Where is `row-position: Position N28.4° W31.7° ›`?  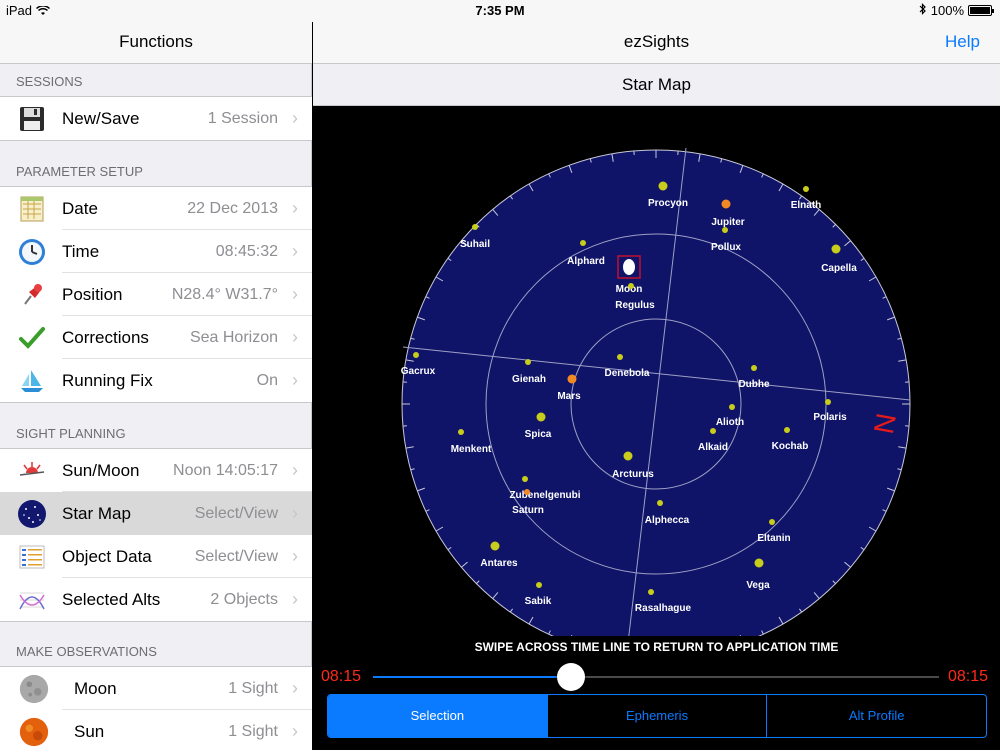 row-position: Position N28.4° W31.7° › is located at coordinates (156, 294).